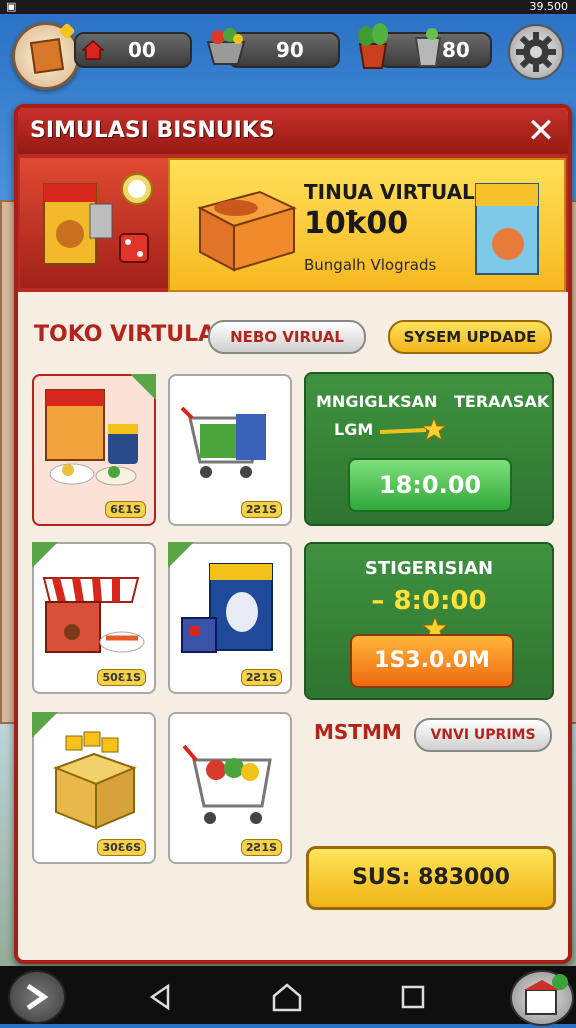 This screenshot has width=576, height=1028. Describe the element at coordinates (358, 732) in the screenshot. I see `side-label: MSTMM` at that location.